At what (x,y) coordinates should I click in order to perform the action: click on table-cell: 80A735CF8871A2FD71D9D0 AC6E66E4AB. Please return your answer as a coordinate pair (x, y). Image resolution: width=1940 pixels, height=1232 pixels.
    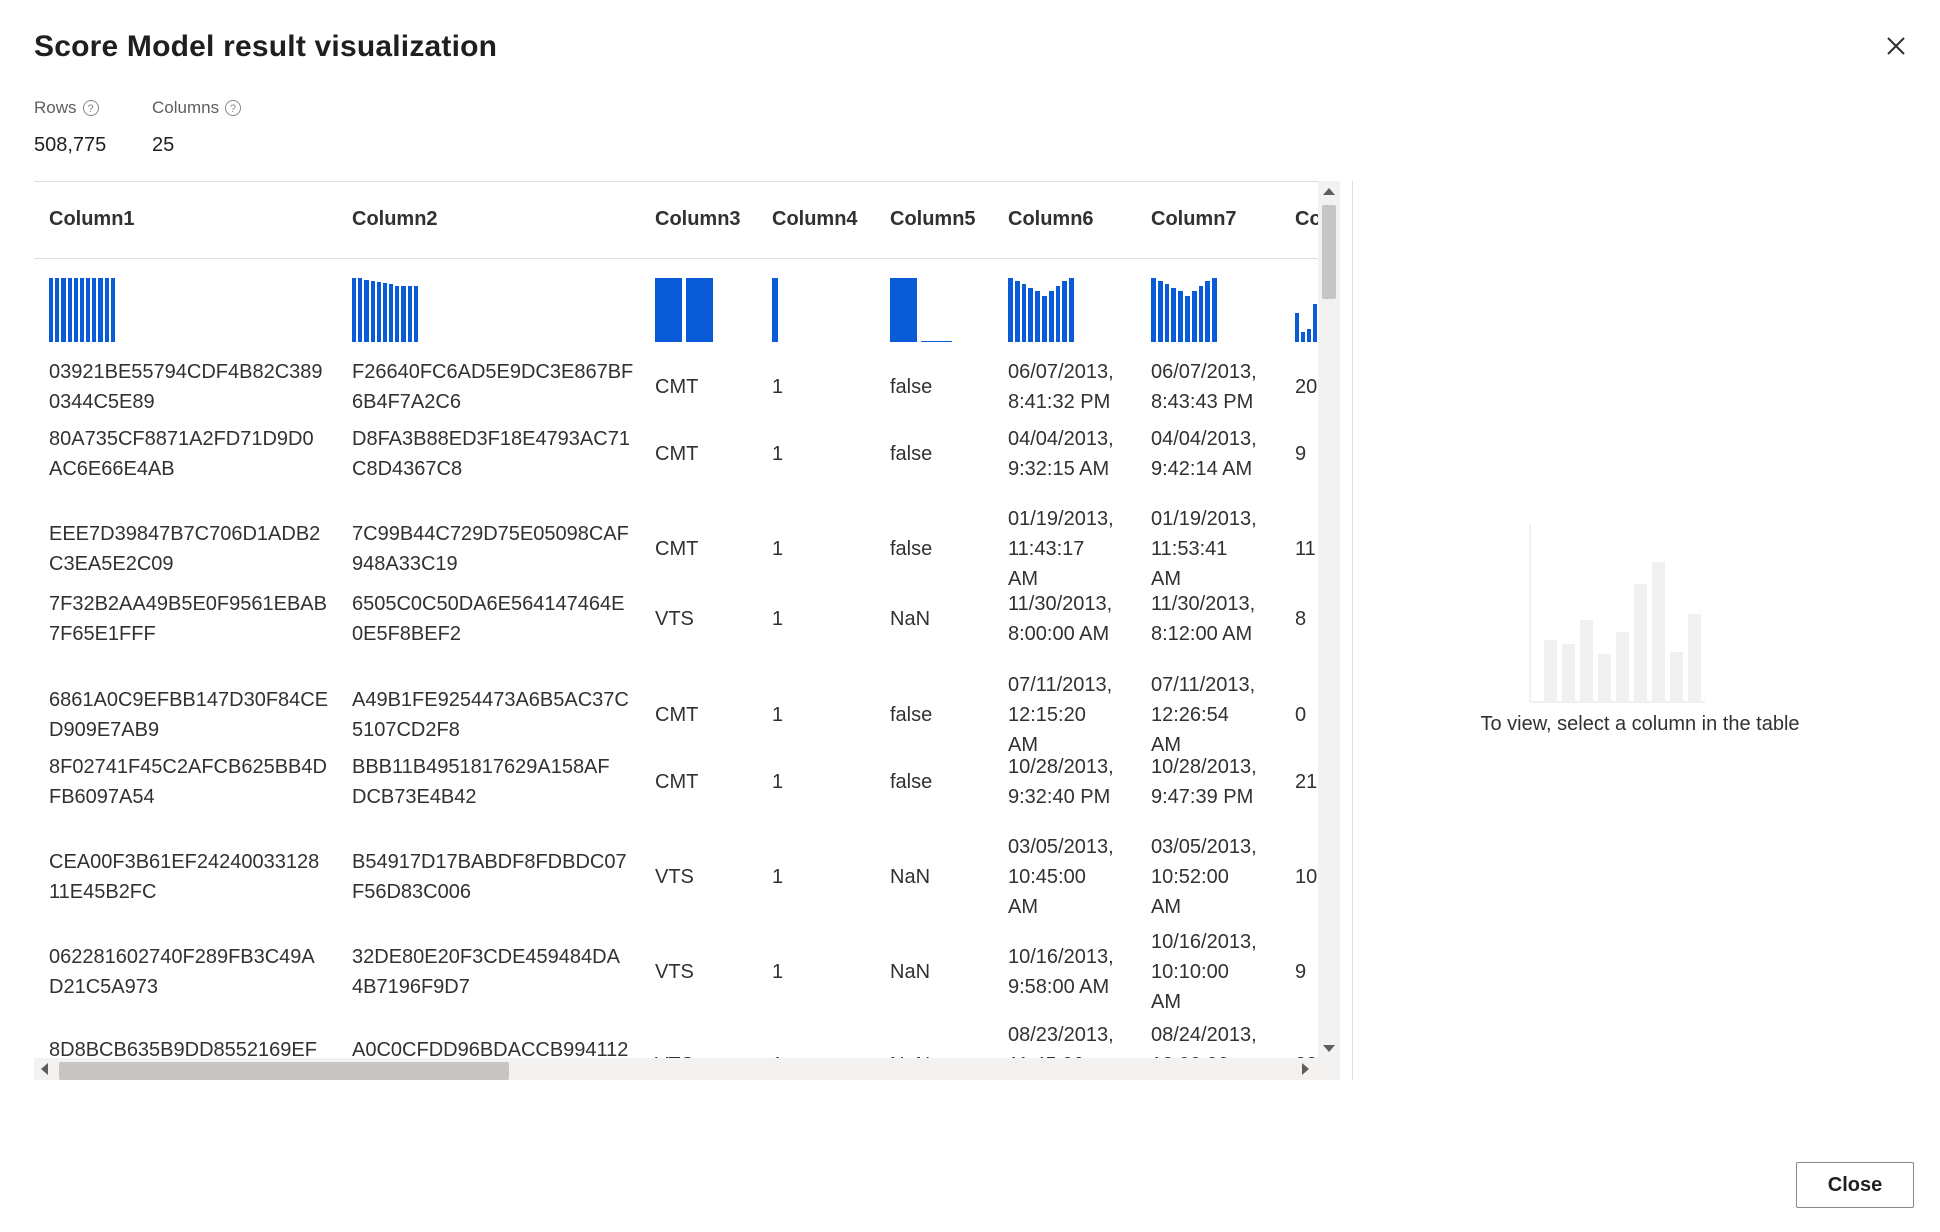
    Looking at the image, I should click on (181, 454).